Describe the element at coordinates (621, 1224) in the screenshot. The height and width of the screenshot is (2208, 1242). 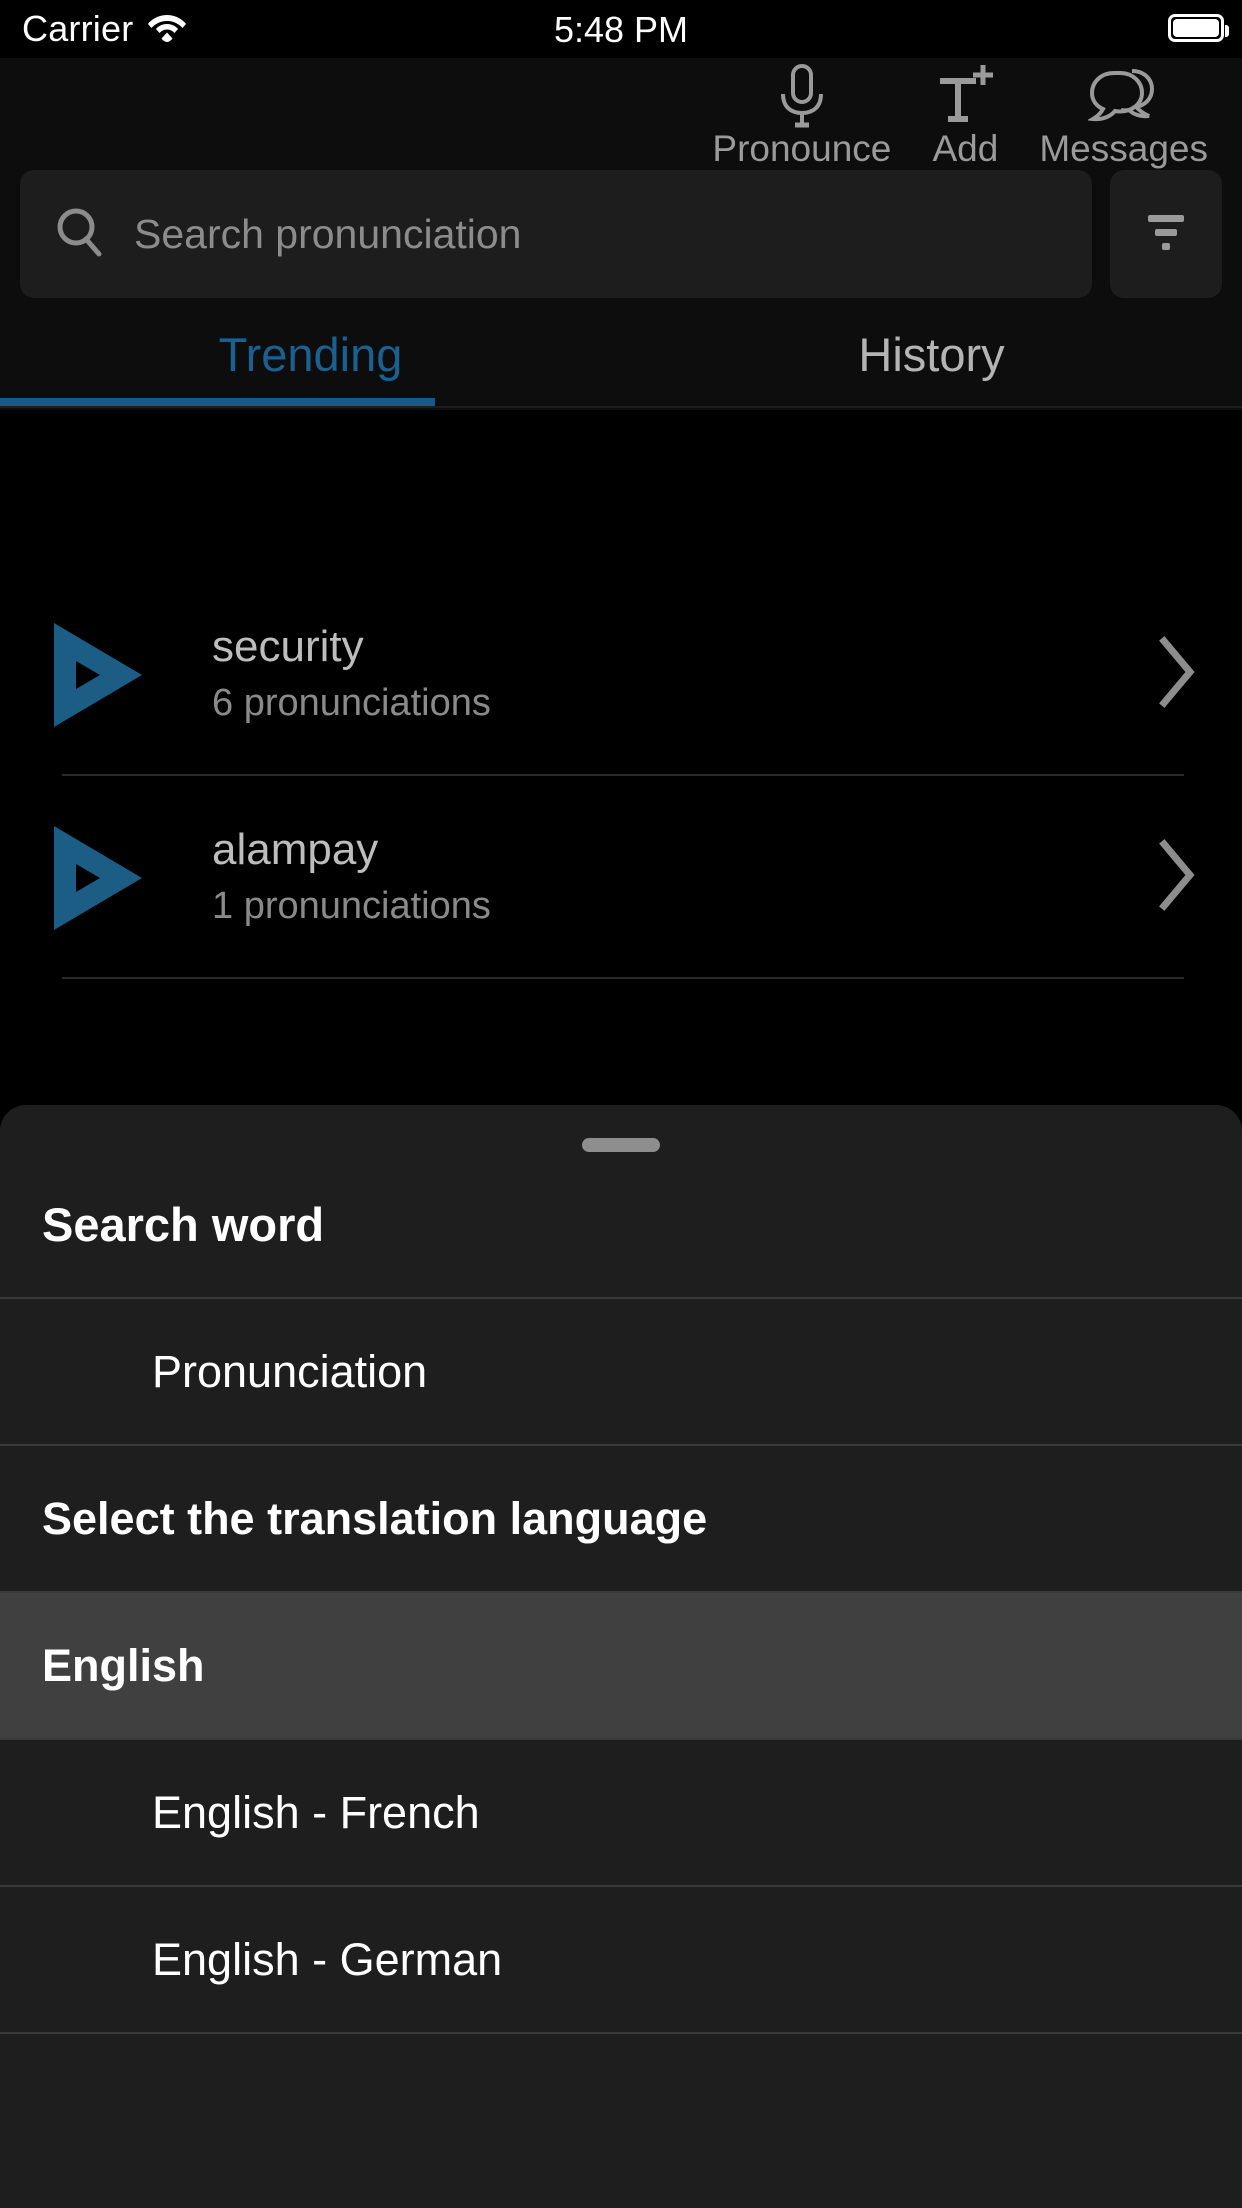
I see `sheet-title: Search word` at that location.